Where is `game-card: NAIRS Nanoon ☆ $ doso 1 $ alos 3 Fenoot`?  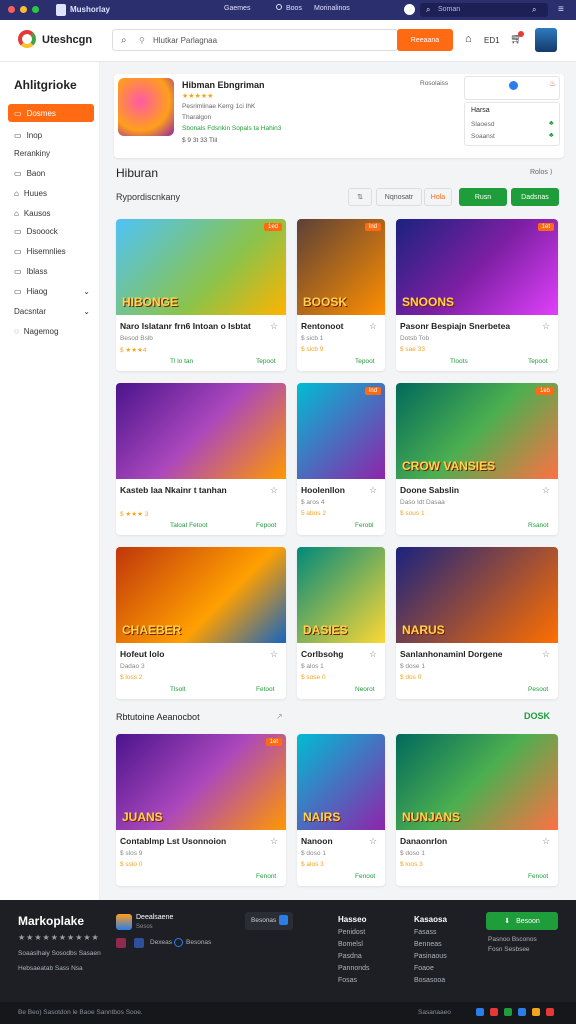
game-card: NAIRS Nanoon ☆ $ doso 1 $ alos 3 Fenoot is located at coordinates (341, 810).